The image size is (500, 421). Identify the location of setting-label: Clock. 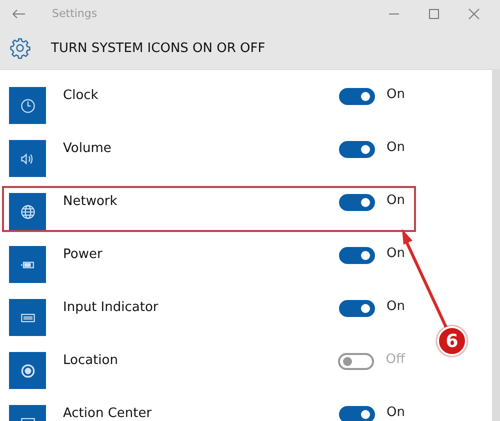
(80, 95).